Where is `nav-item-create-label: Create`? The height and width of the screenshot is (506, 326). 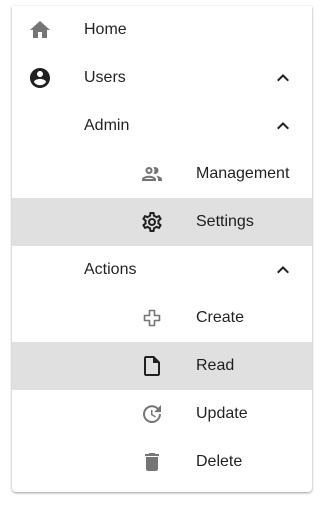 nav-item-create-label: Create is located at coordinates (220, 317).